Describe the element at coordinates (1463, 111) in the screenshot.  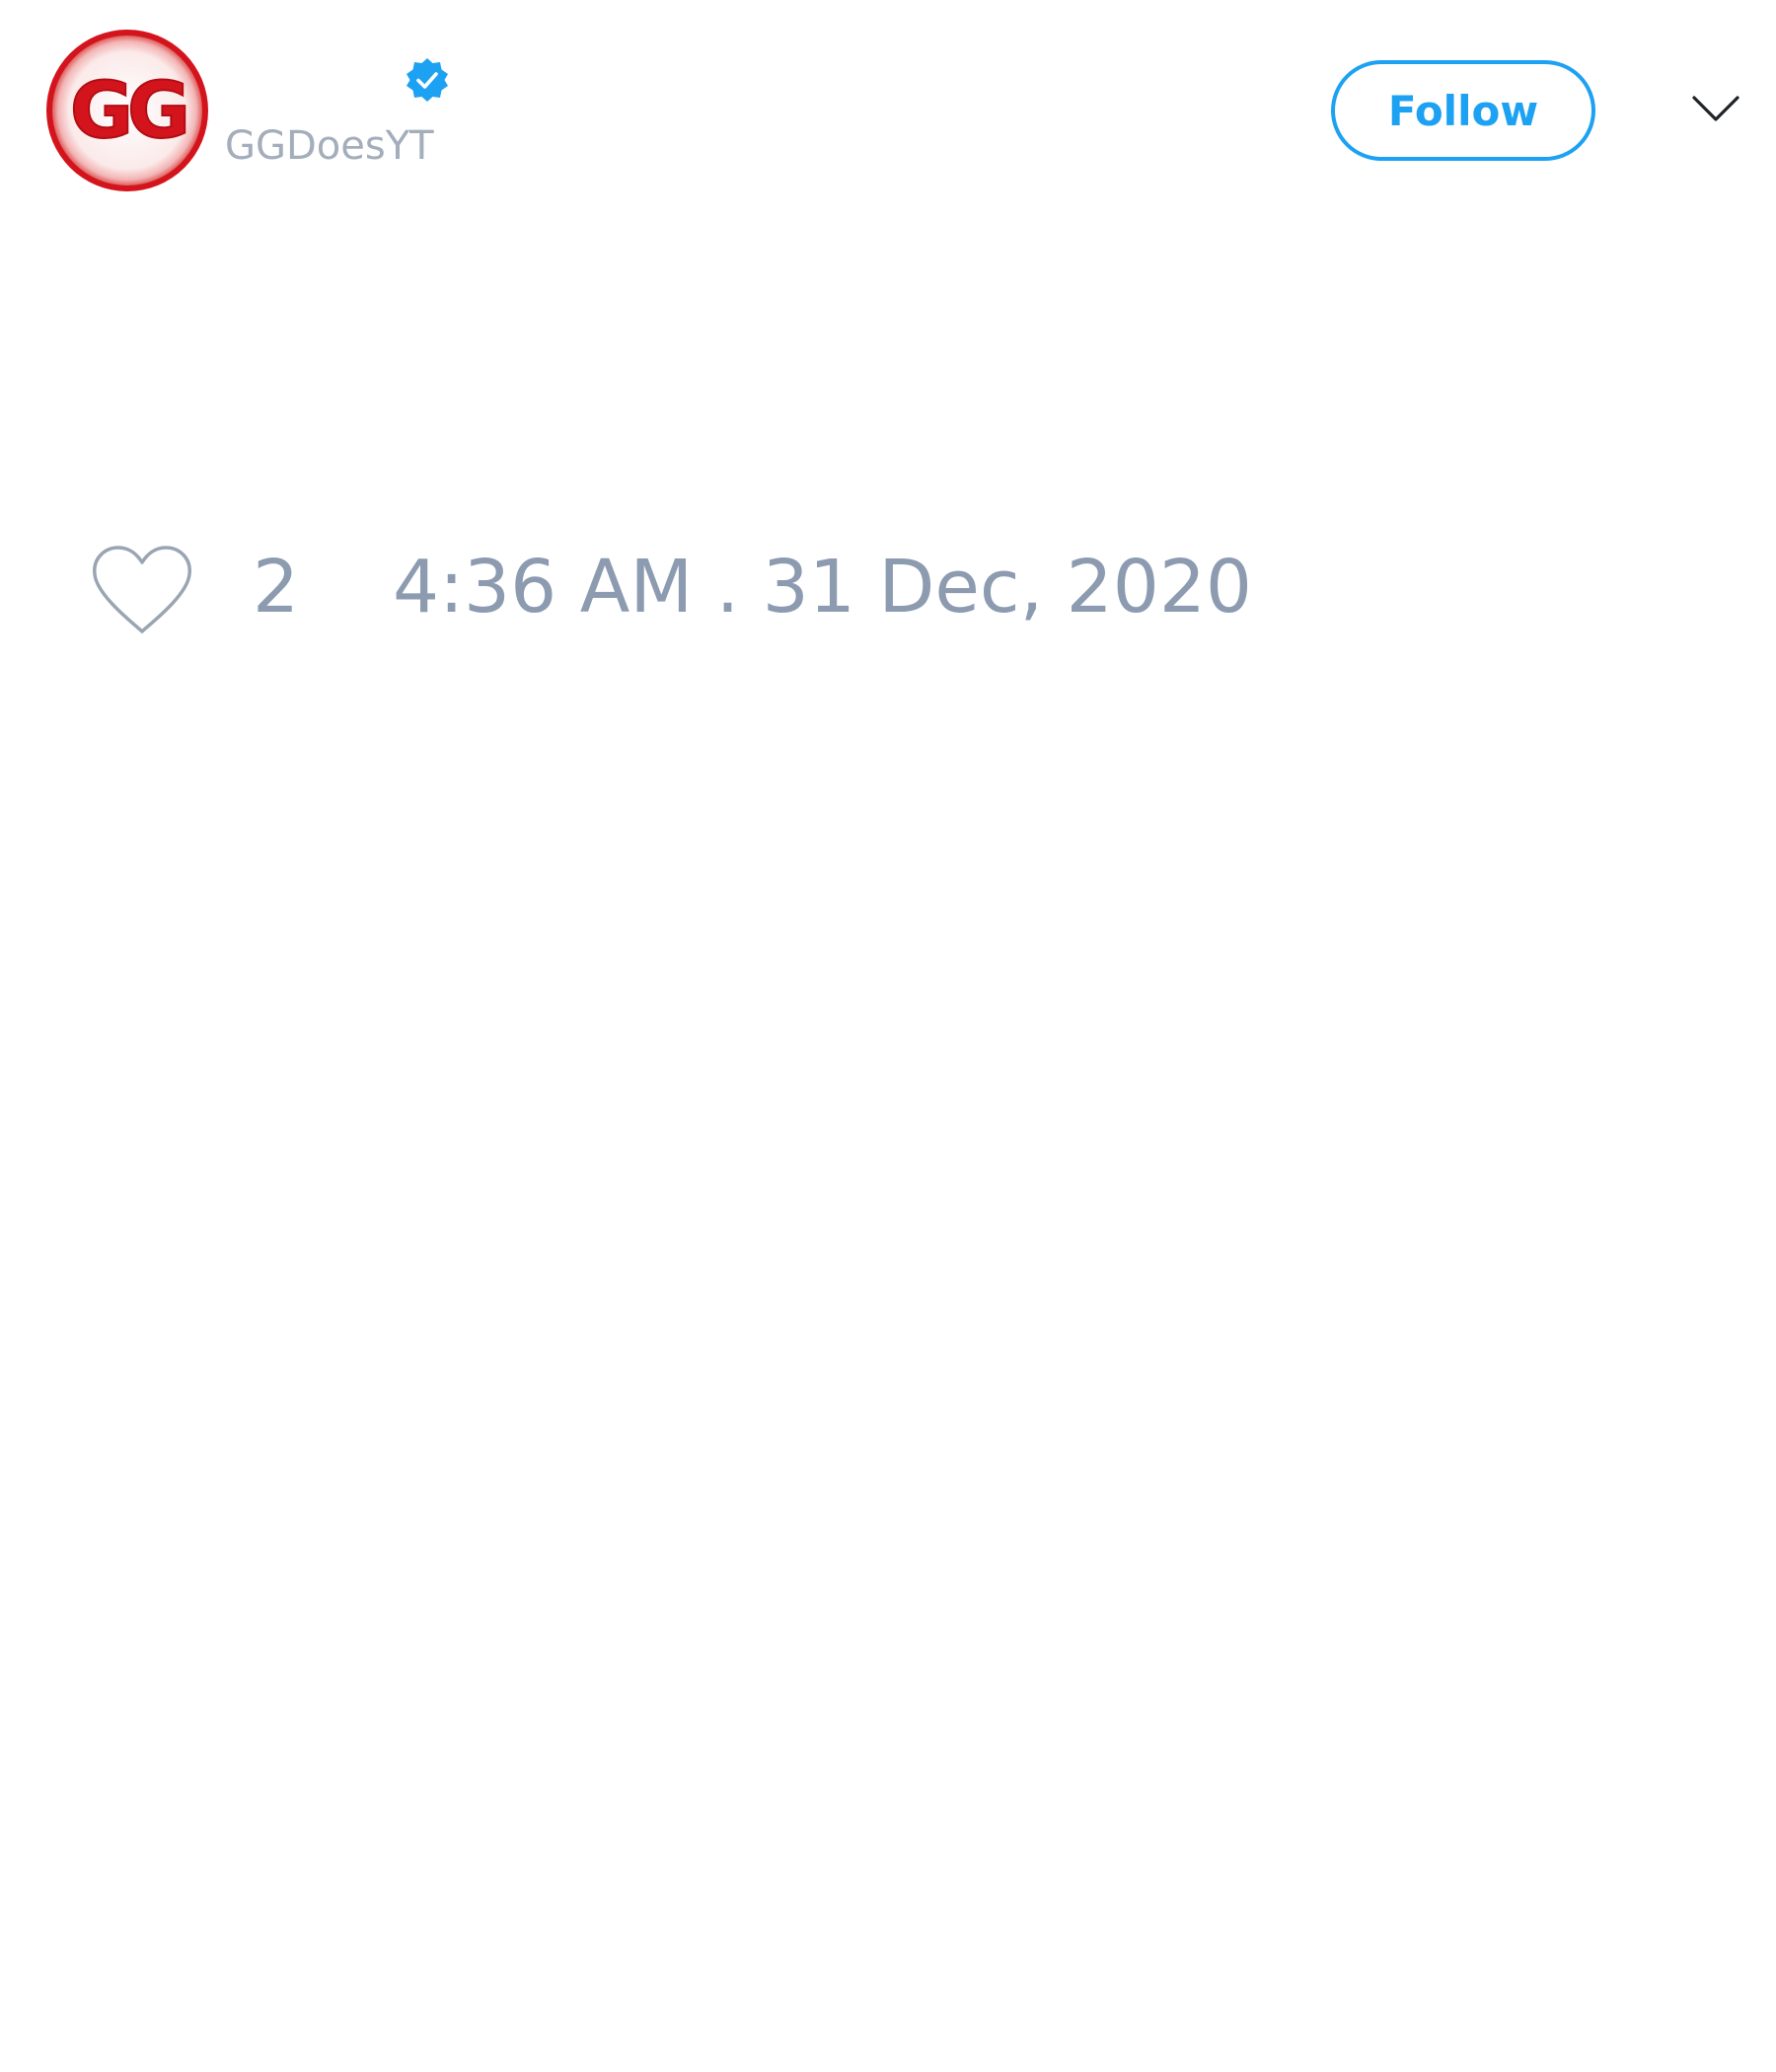
I see `follow-button: Follow` at that location.